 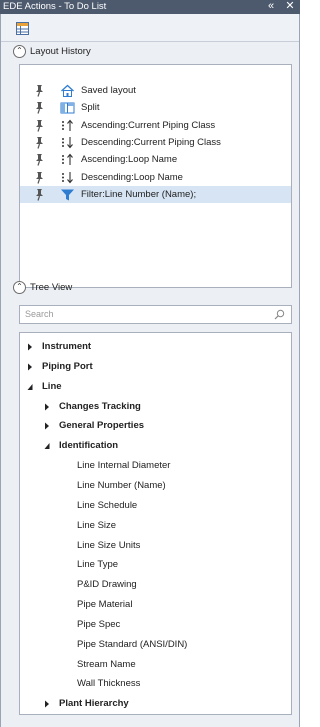 I want to click on tree-node: Line Size, so click(x=155, y=526).